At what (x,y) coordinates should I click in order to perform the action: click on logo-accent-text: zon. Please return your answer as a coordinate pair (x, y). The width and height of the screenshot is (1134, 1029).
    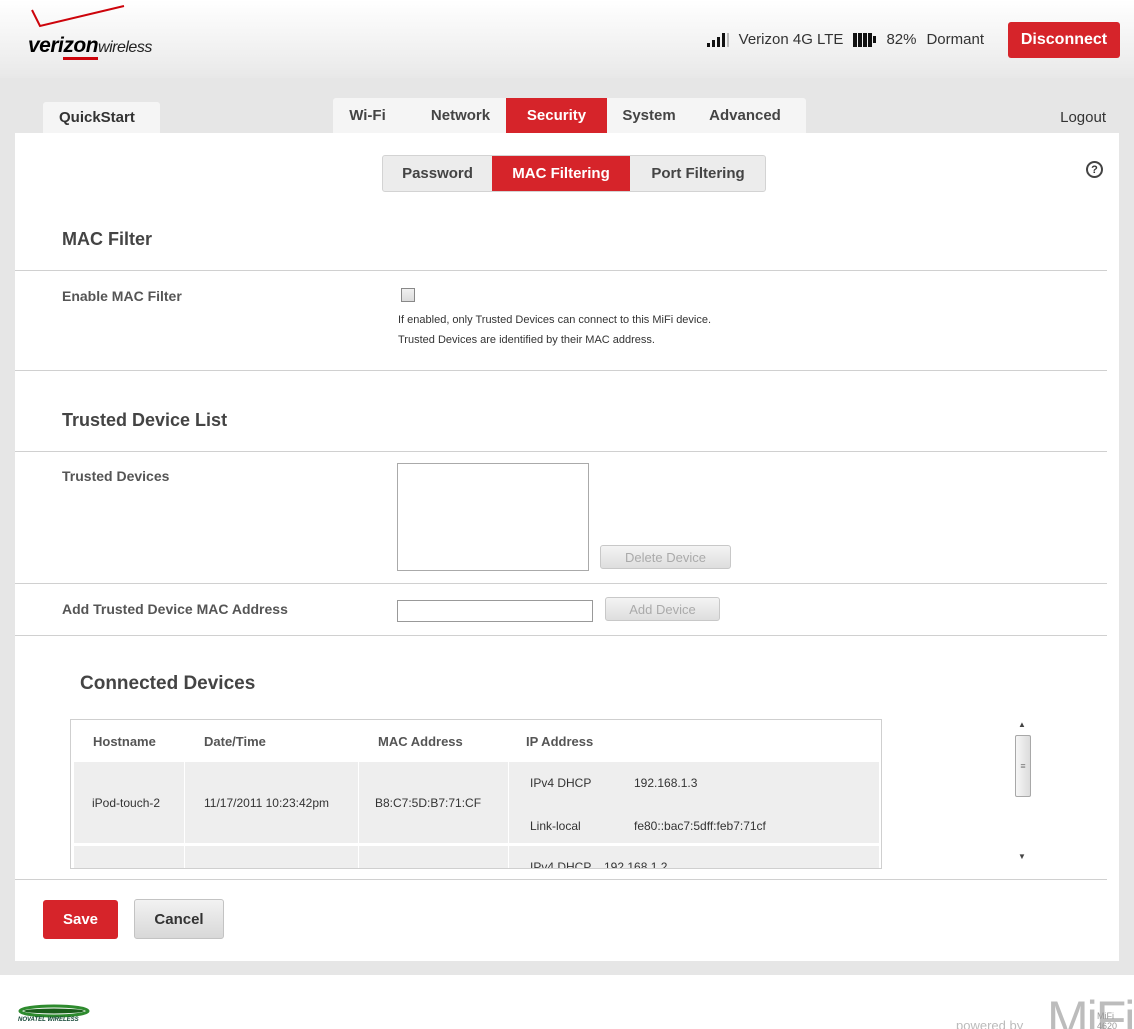
    Looking at the image, I should click on (81, 47).